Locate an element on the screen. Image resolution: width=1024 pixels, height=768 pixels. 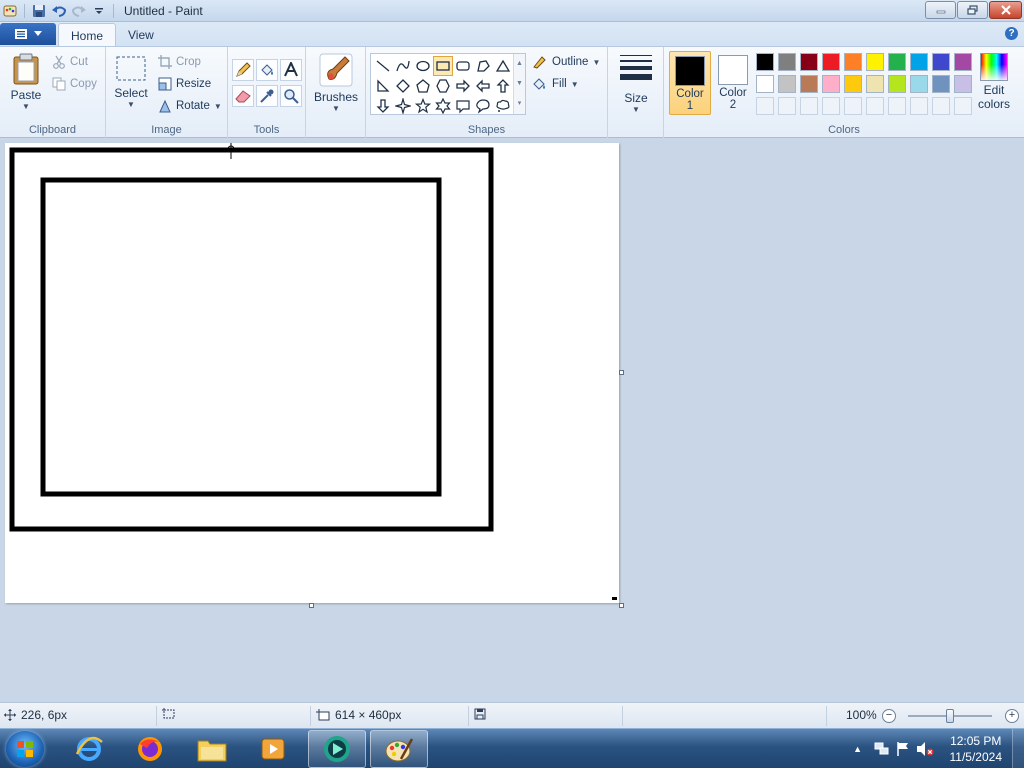
eraser-icon is located at coordinates (243, 96).